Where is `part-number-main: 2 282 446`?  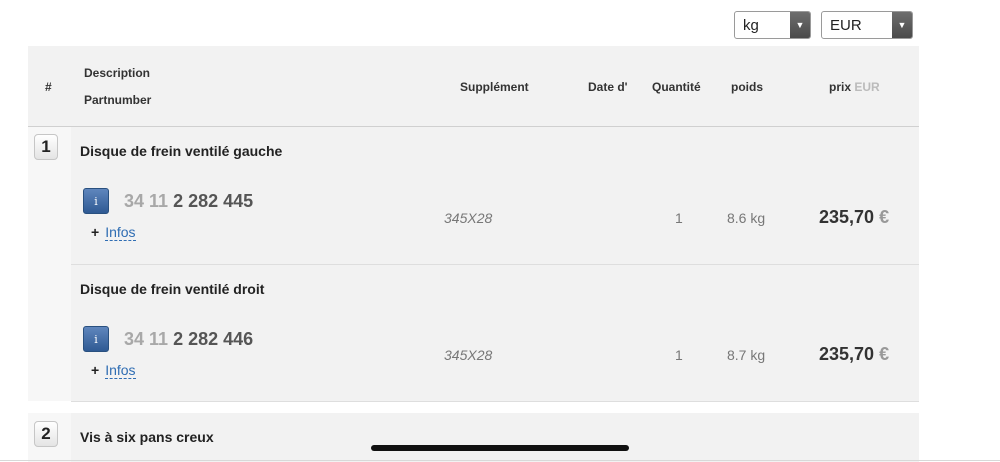
part-number-main: 2 282 446 is located at coordinates (213, 339).